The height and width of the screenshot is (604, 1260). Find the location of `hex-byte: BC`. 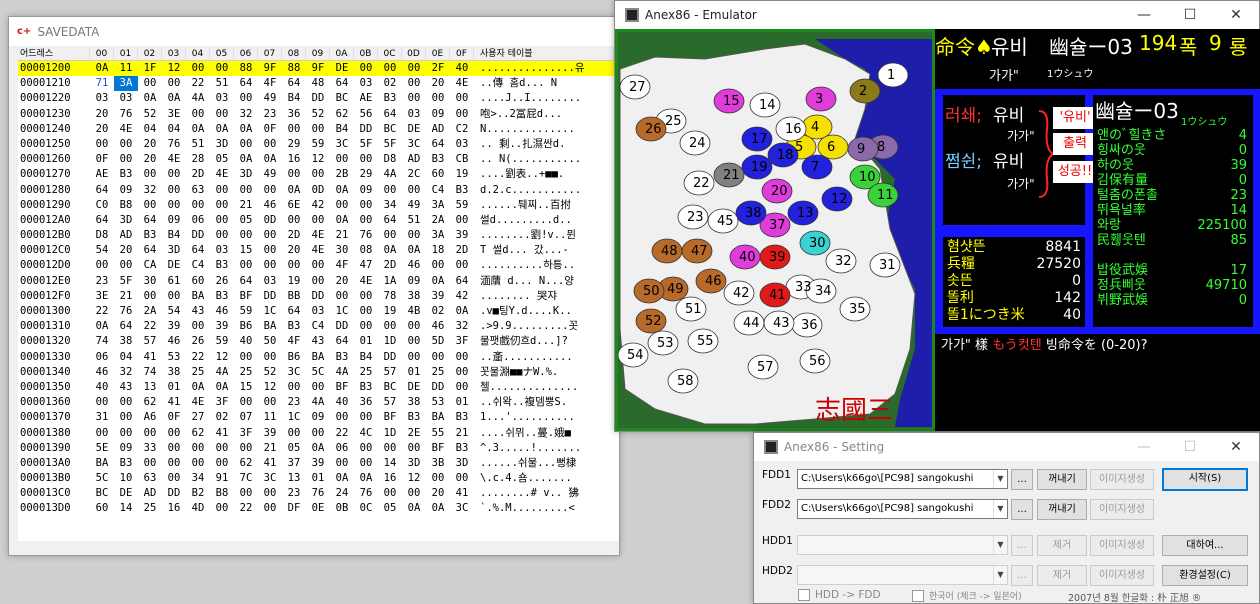

hex-byte: BC is located at coordinates (390, 387).